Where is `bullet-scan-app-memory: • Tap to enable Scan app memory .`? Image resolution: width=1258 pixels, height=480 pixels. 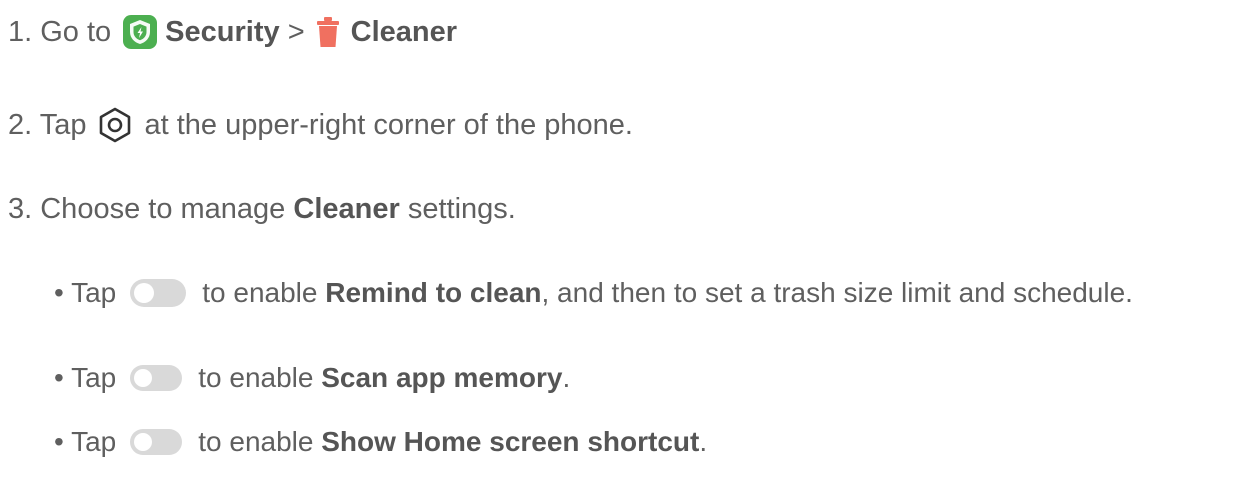
bullet-scan-app-memory: • Tap to enable Scan app memory . is located at coordinates (312, 378).